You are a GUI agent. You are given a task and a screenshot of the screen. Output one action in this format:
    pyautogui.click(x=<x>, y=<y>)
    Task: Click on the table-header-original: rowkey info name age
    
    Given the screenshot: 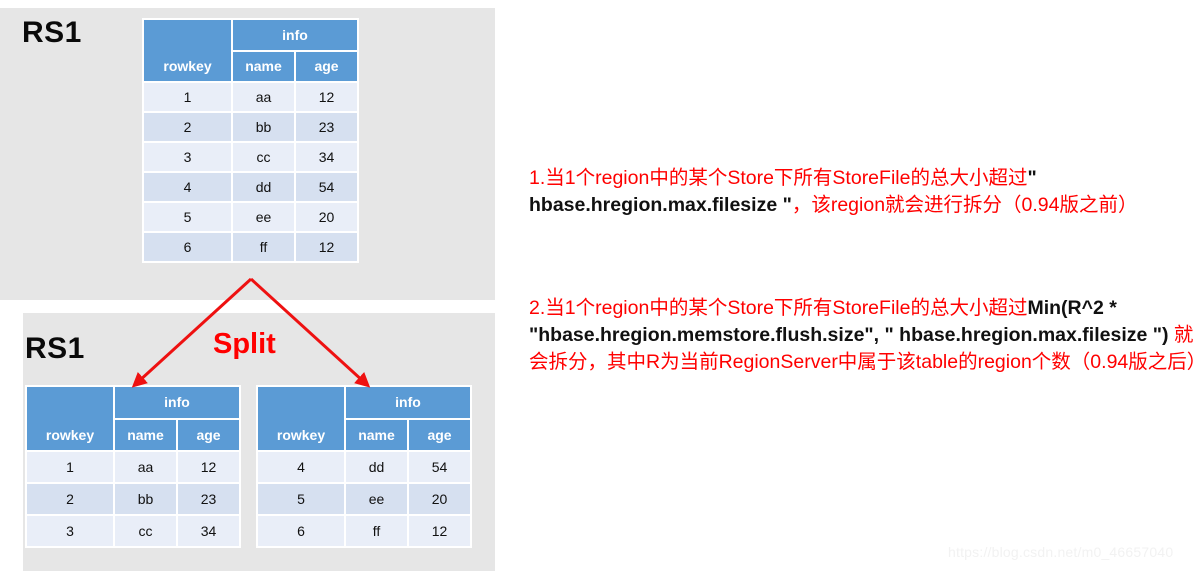 What is the action you would take?
    pyautogui.click(x=250, y=50)
    